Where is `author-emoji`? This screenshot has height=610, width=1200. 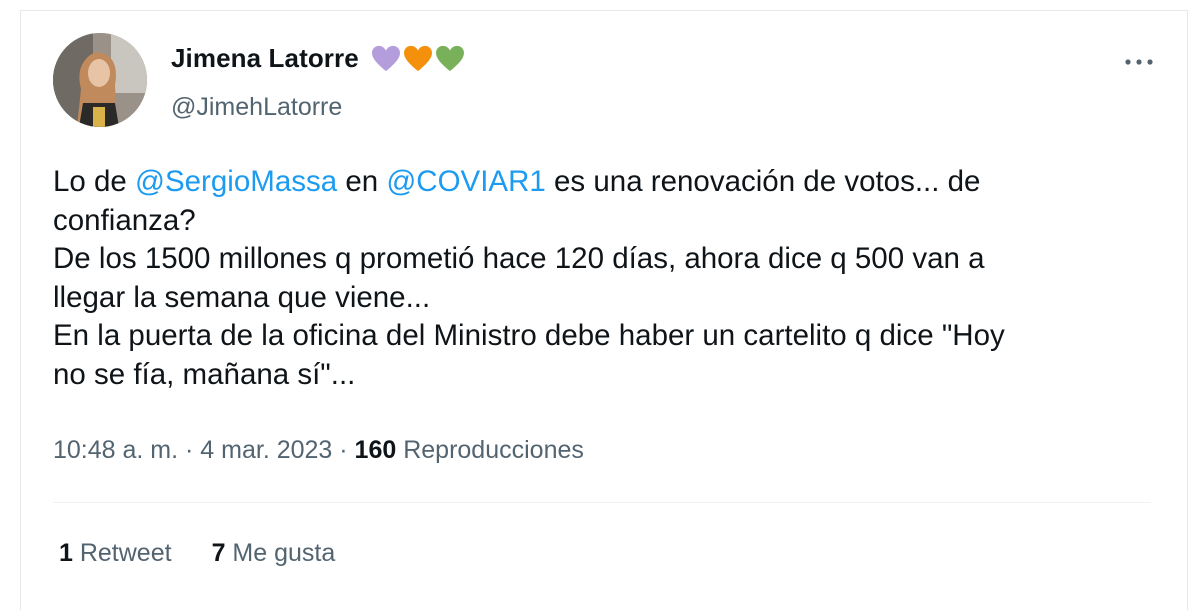
author-emoji is located at coordinates (418, 59).